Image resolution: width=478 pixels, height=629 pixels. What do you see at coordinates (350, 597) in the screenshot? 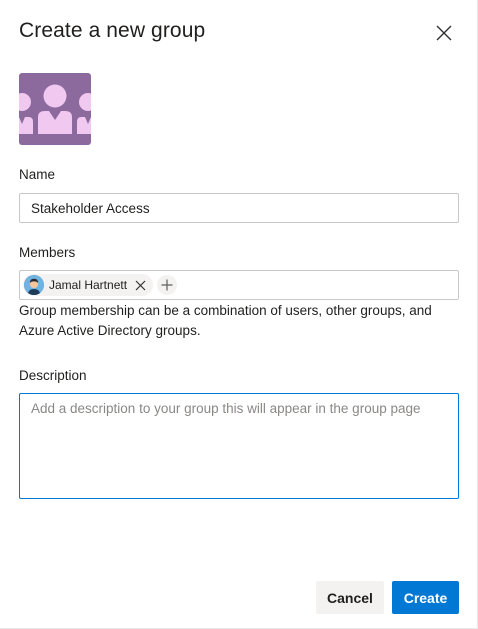
I see `cancel-button: Cancel` at bounding box center [350, 597].